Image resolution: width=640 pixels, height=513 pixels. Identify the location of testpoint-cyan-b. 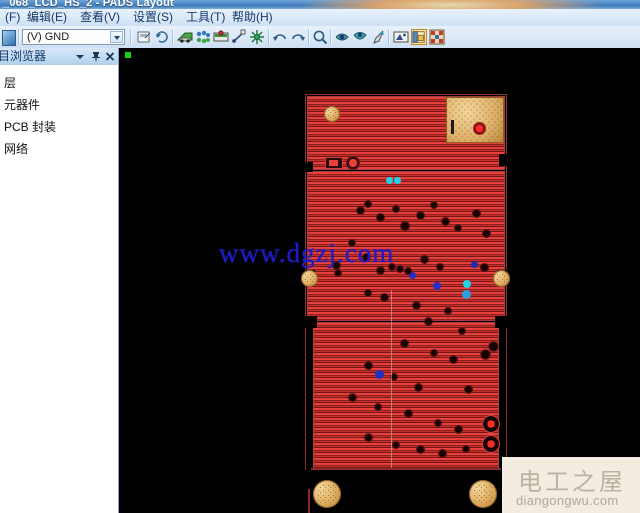
(397, 180).